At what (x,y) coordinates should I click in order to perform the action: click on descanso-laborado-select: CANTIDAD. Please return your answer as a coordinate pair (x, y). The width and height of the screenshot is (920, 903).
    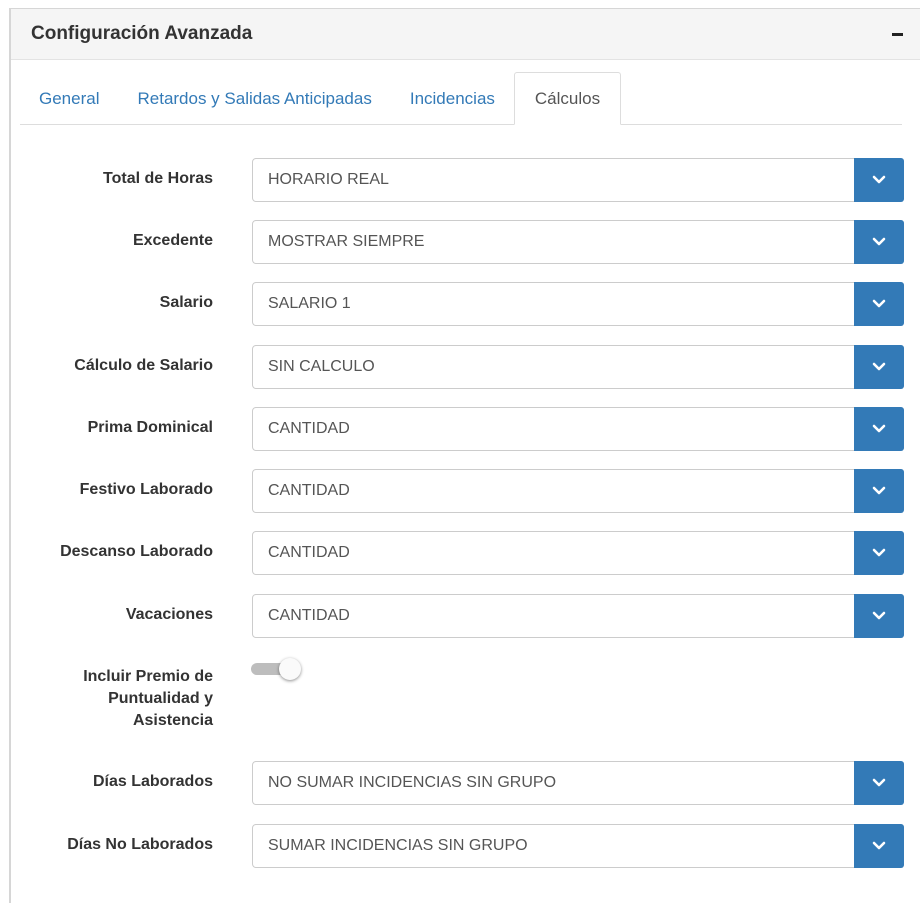
    Looking at the image, I should click on (578, 553).